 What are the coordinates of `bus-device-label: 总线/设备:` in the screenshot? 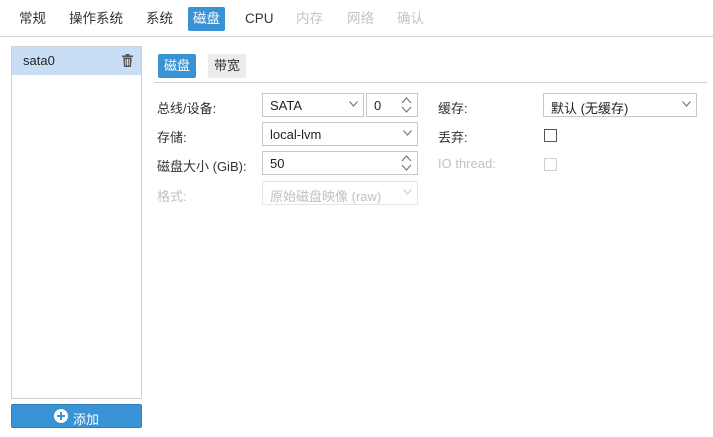 It's located at (187, 108).